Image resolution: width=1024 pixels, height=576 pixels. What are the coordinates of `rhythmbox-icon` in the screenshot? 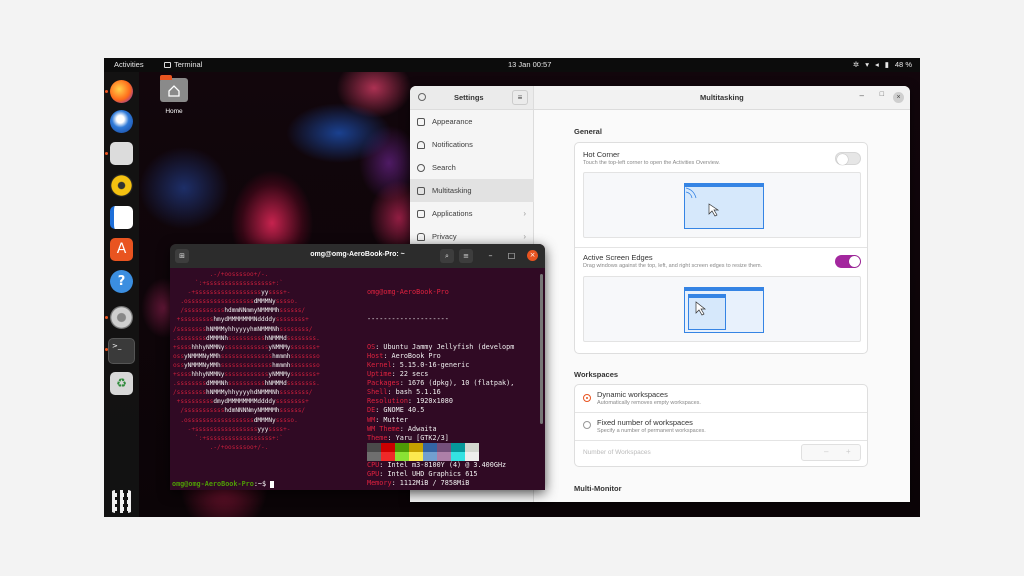 It's located at (121, 185).